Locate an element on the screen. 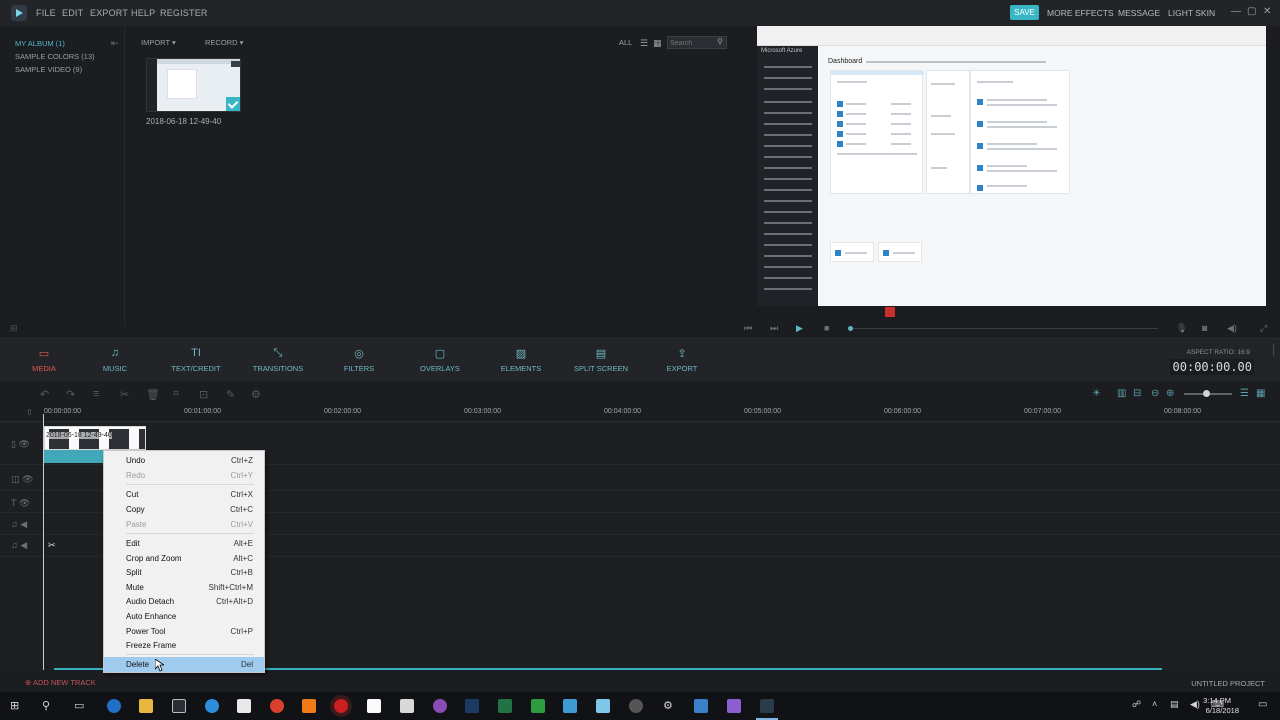  tab-overlays: ▢ OVERLAYS is located at coordinates (440, 361).